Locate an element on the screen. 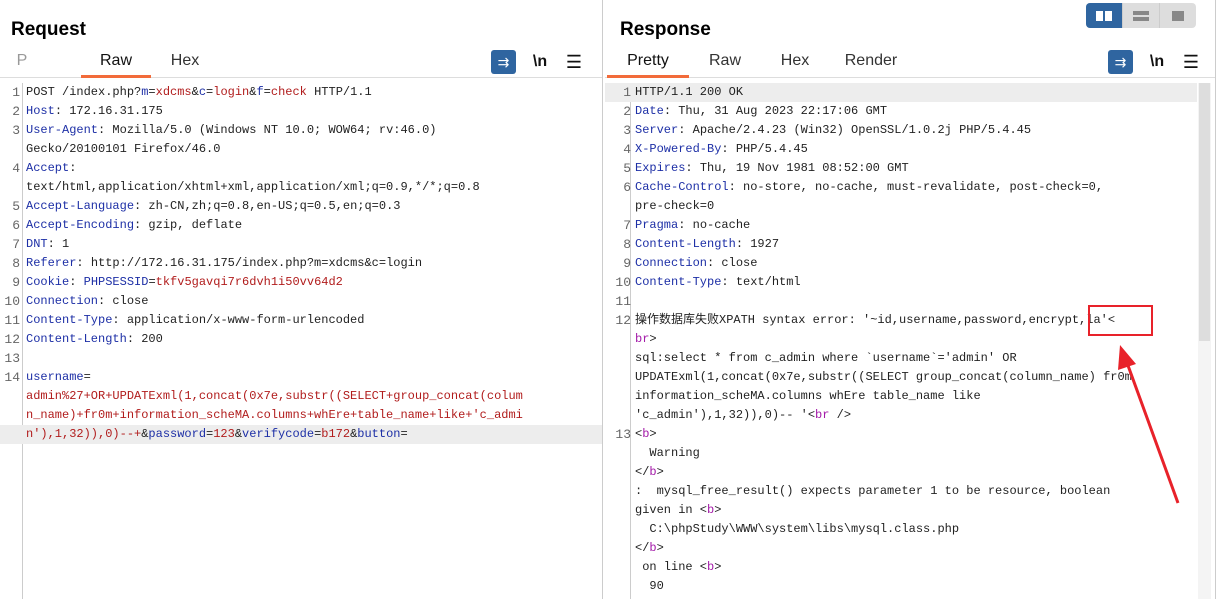 The image size is (1230, 599). token-text: : application/x-www-form-urlencoded is located at coordinates (238, 320).